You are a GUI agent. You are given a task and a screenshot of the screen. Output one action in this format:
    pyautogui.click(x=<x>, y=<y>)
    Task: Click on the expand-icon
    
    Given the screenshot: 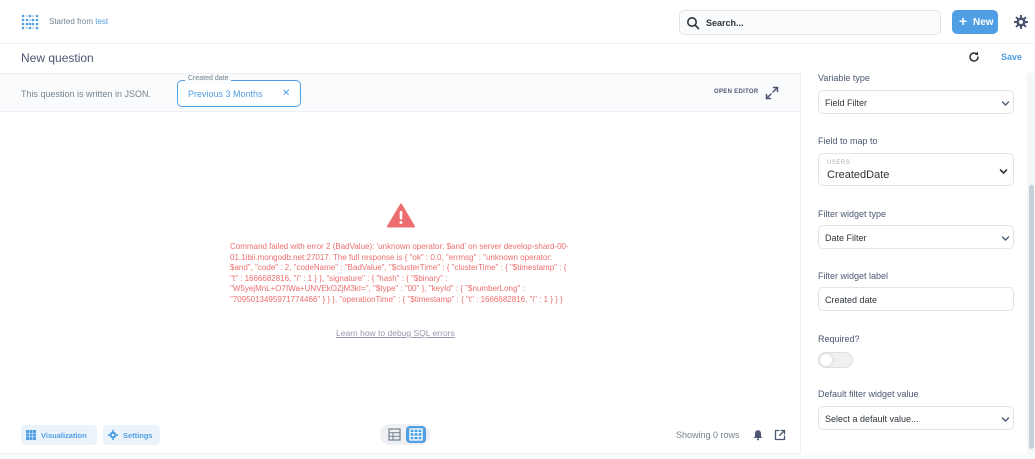 What is the action you would take?
    pyautogui.click(x=772, y=93)
    